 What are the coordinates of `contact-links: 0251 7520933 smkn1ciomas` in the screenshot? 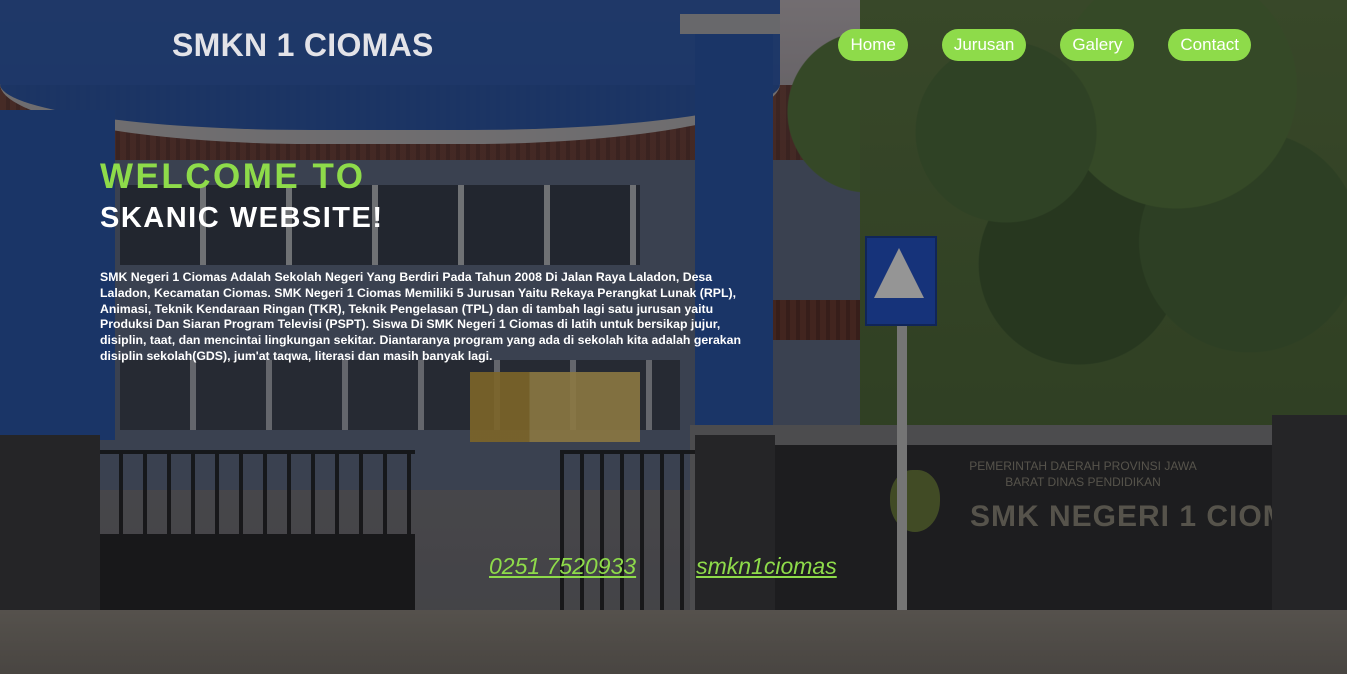 It's located at (663, 566).